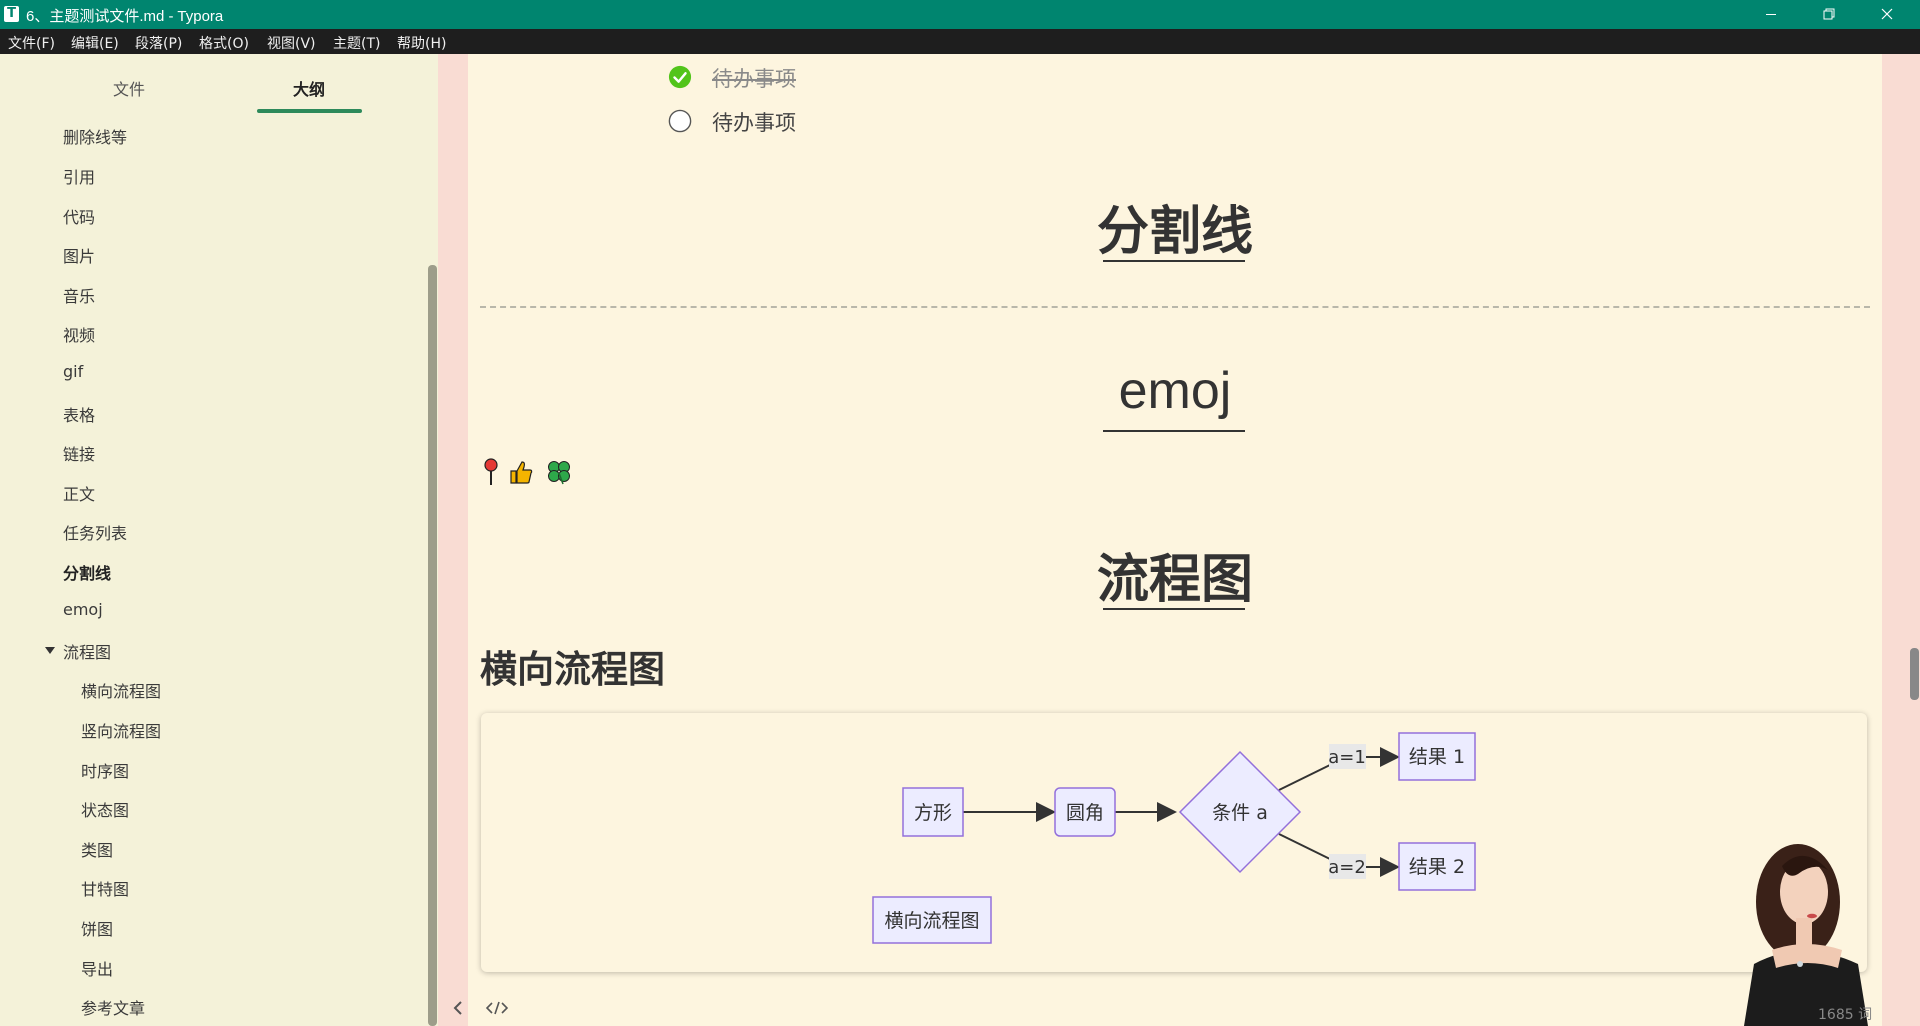 The width and height of the screenshot is (1920, 1026). What do you see at coordinates (105, 809) in the screenshot?
I see `outline-subitem: 状态图` at bounding box center [105, 809].